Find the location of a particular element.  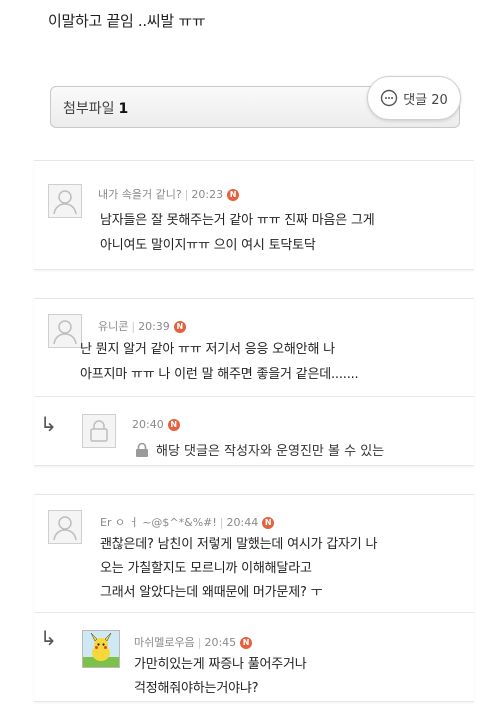

post-last-line: 이말하고 끝임 ..씨발 ㅠㅠ is located at coordinates (127, 21).